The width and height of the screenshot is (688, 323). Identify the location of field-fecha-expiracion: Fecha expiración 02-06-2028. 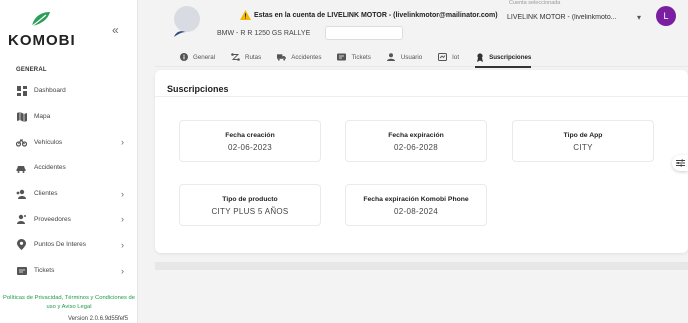
(416, 141).